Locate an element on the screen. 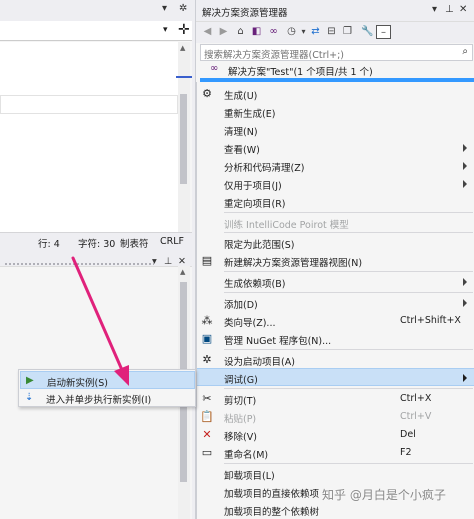 This screenshot has width=474, height=519. new-view-icon: ▤ is located at coordinates (207, 260).